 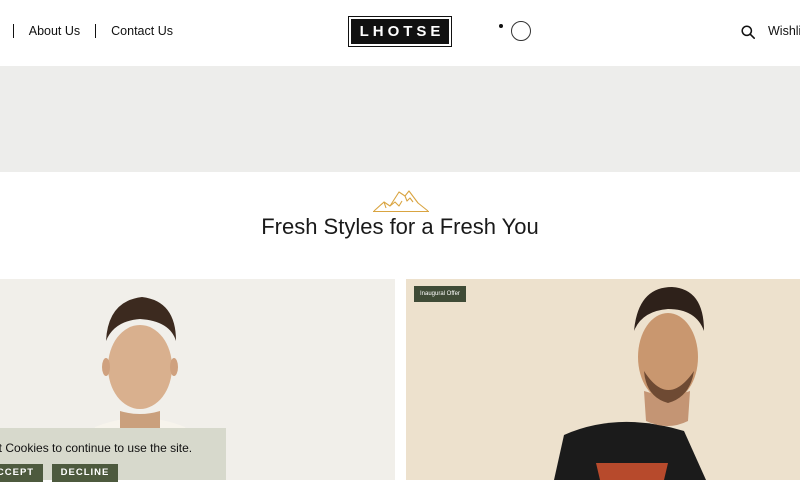 What do you see at coordinates (784, 31) in the screenshot?
I see `wishlist-link: Wishlis` at bounding box center [784, 31].